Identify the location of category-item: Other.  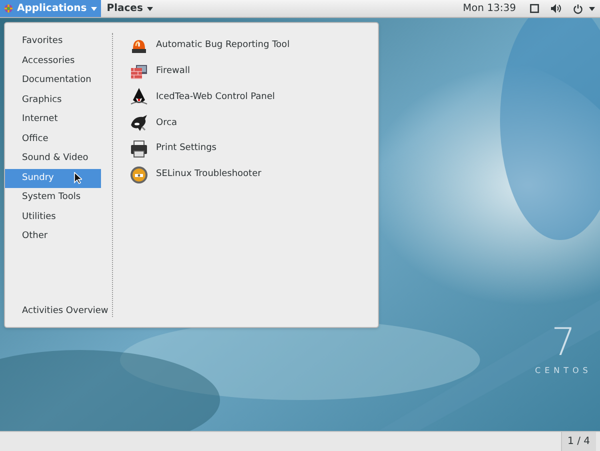
(53, 236).